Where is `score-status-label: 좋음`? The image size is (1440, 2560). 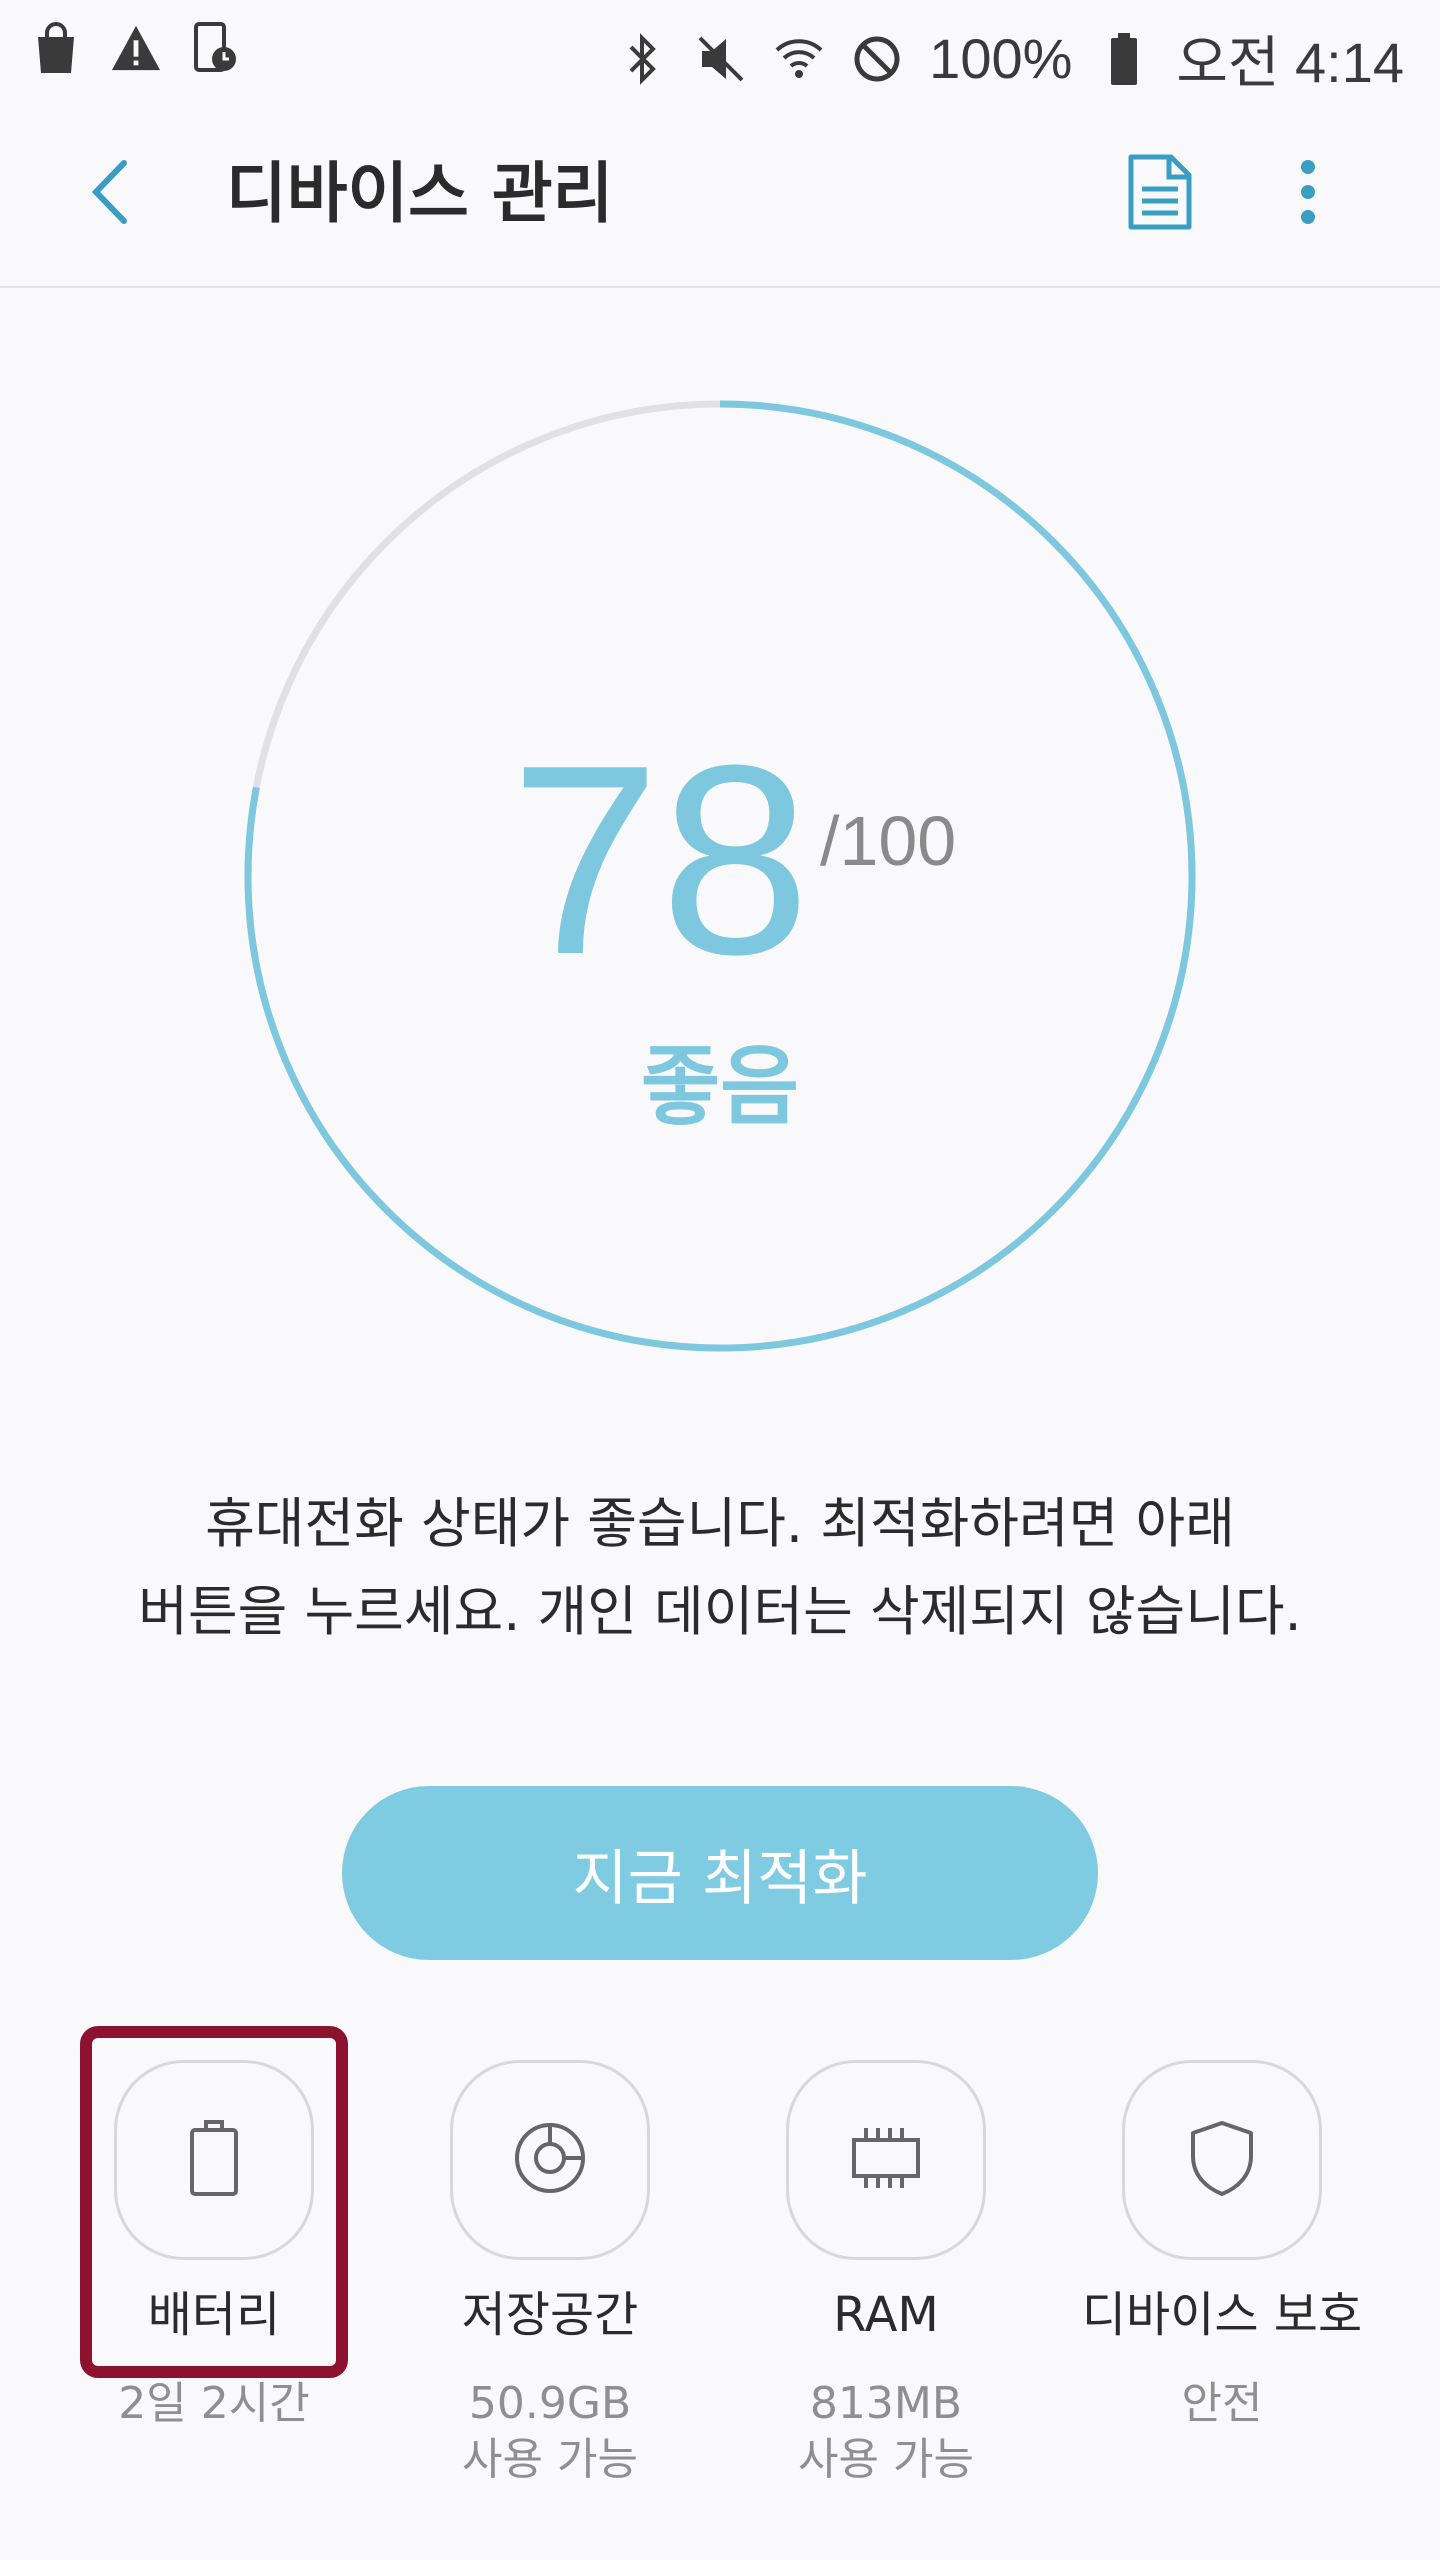
score-status-label: 좋음 is located at coordinates (720, 1087).